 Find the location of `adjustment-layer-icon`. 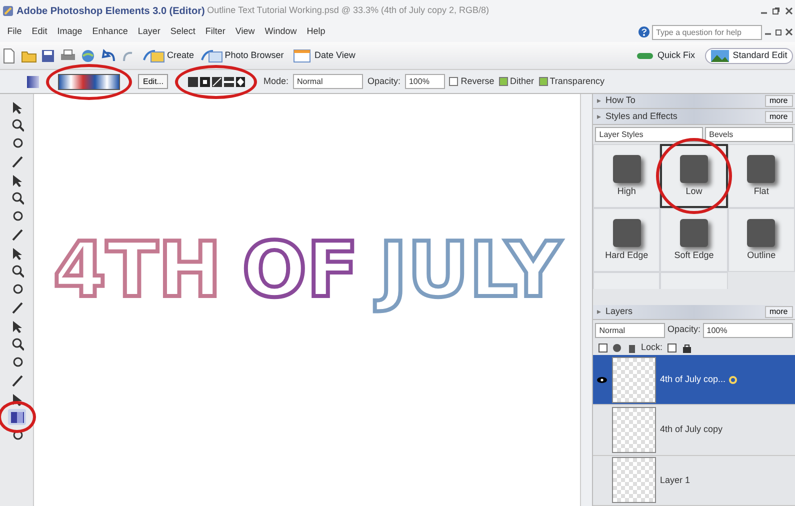

adjustment-layer-icon is located at coordinates (617, 347).